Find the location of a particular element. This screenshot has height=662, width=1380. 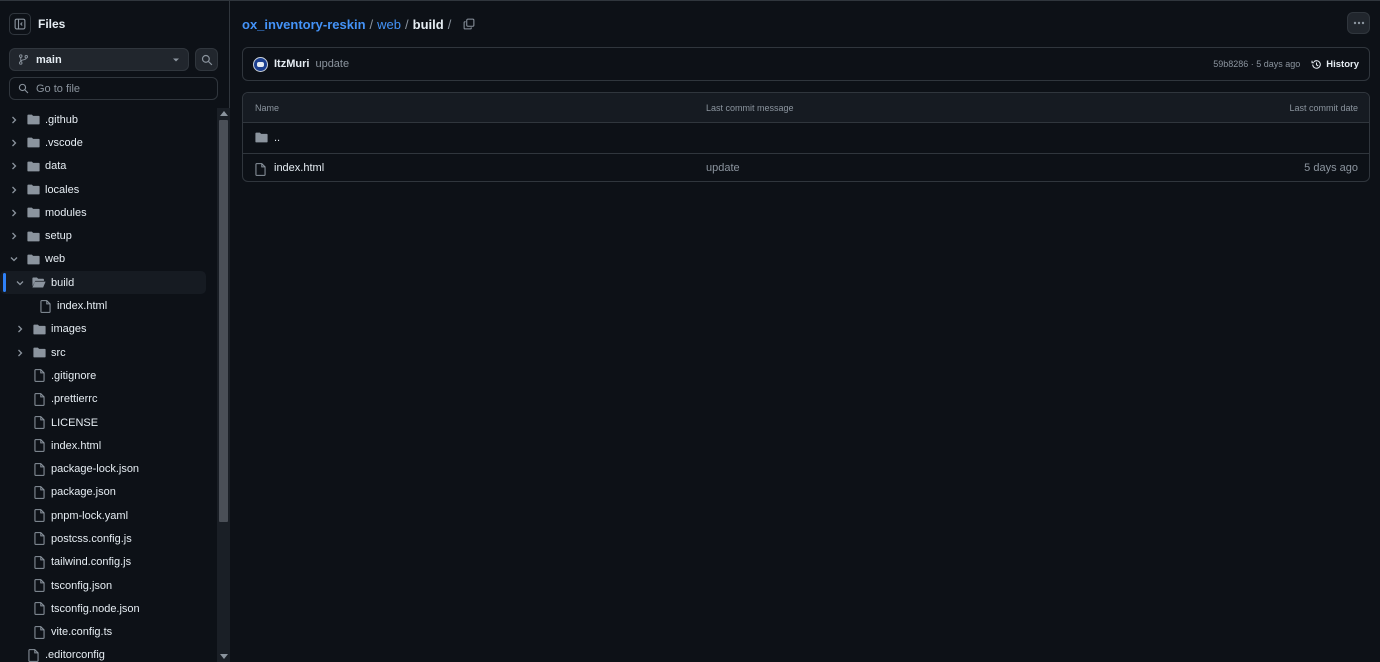

tree-item-label: web is located at coordinates (55, 259).